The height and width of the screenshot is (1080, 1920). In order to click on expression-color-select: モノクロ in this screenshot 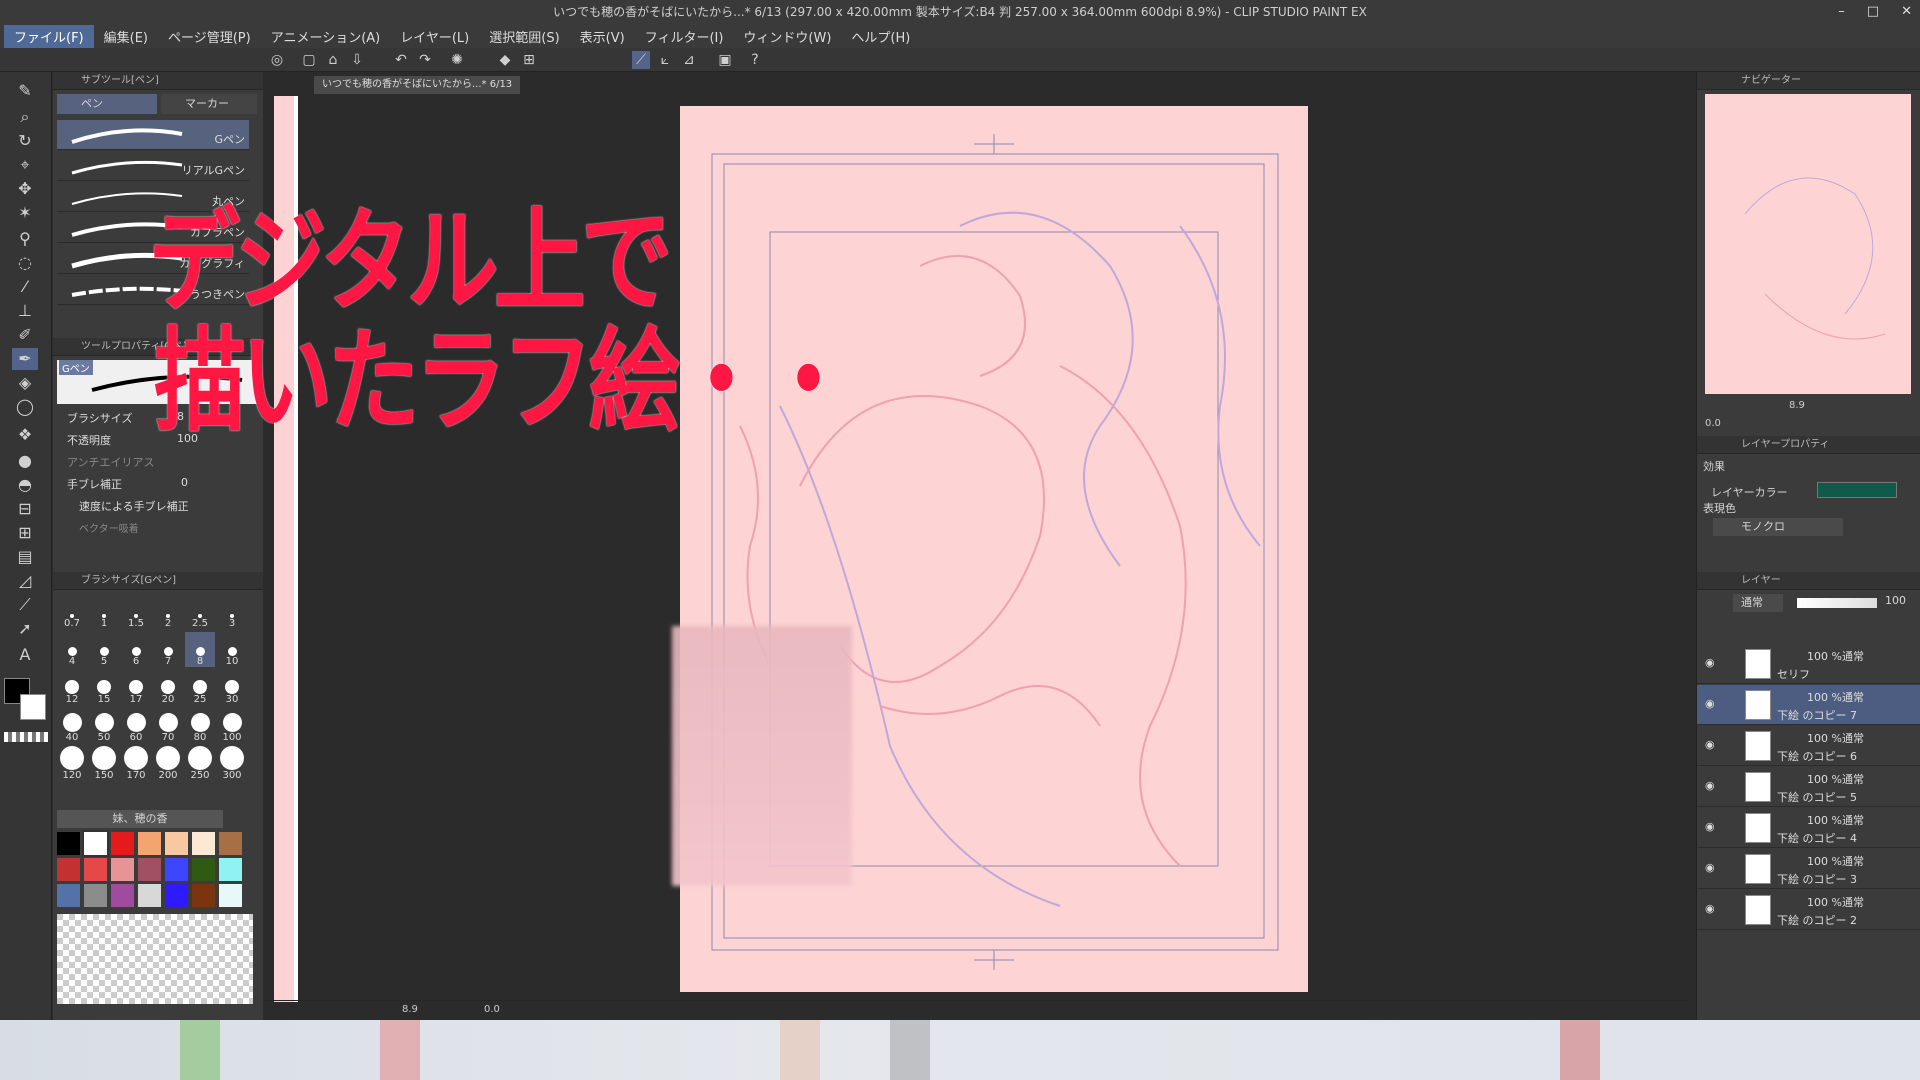, I will do `click(1778, 527)`.